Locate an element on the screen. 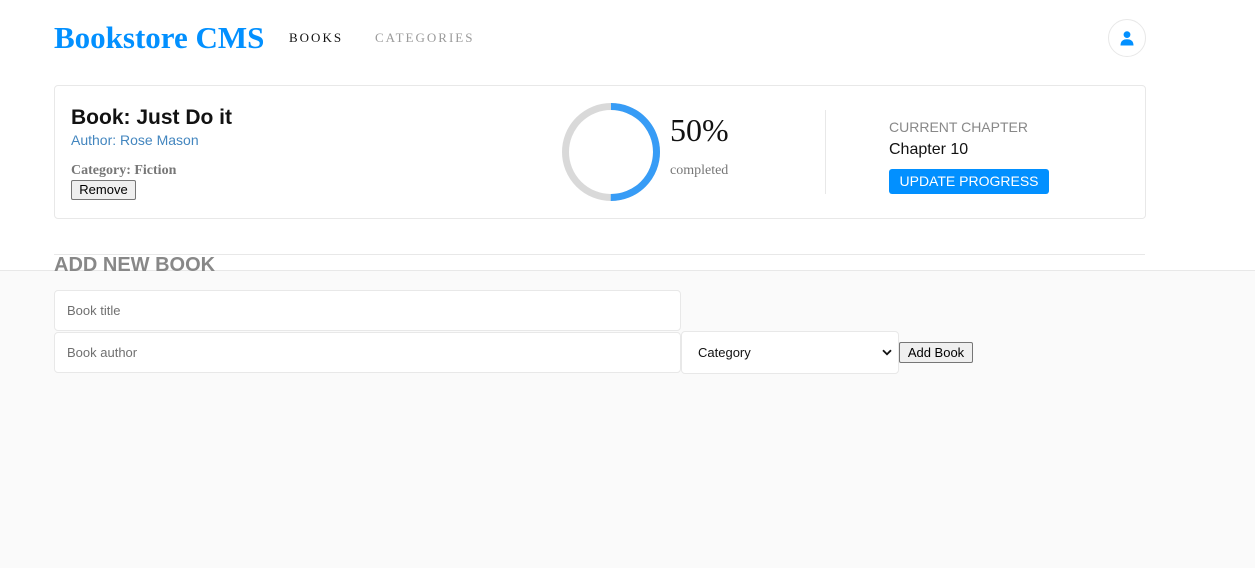  user-icon is located at coordinates (1127, 38).